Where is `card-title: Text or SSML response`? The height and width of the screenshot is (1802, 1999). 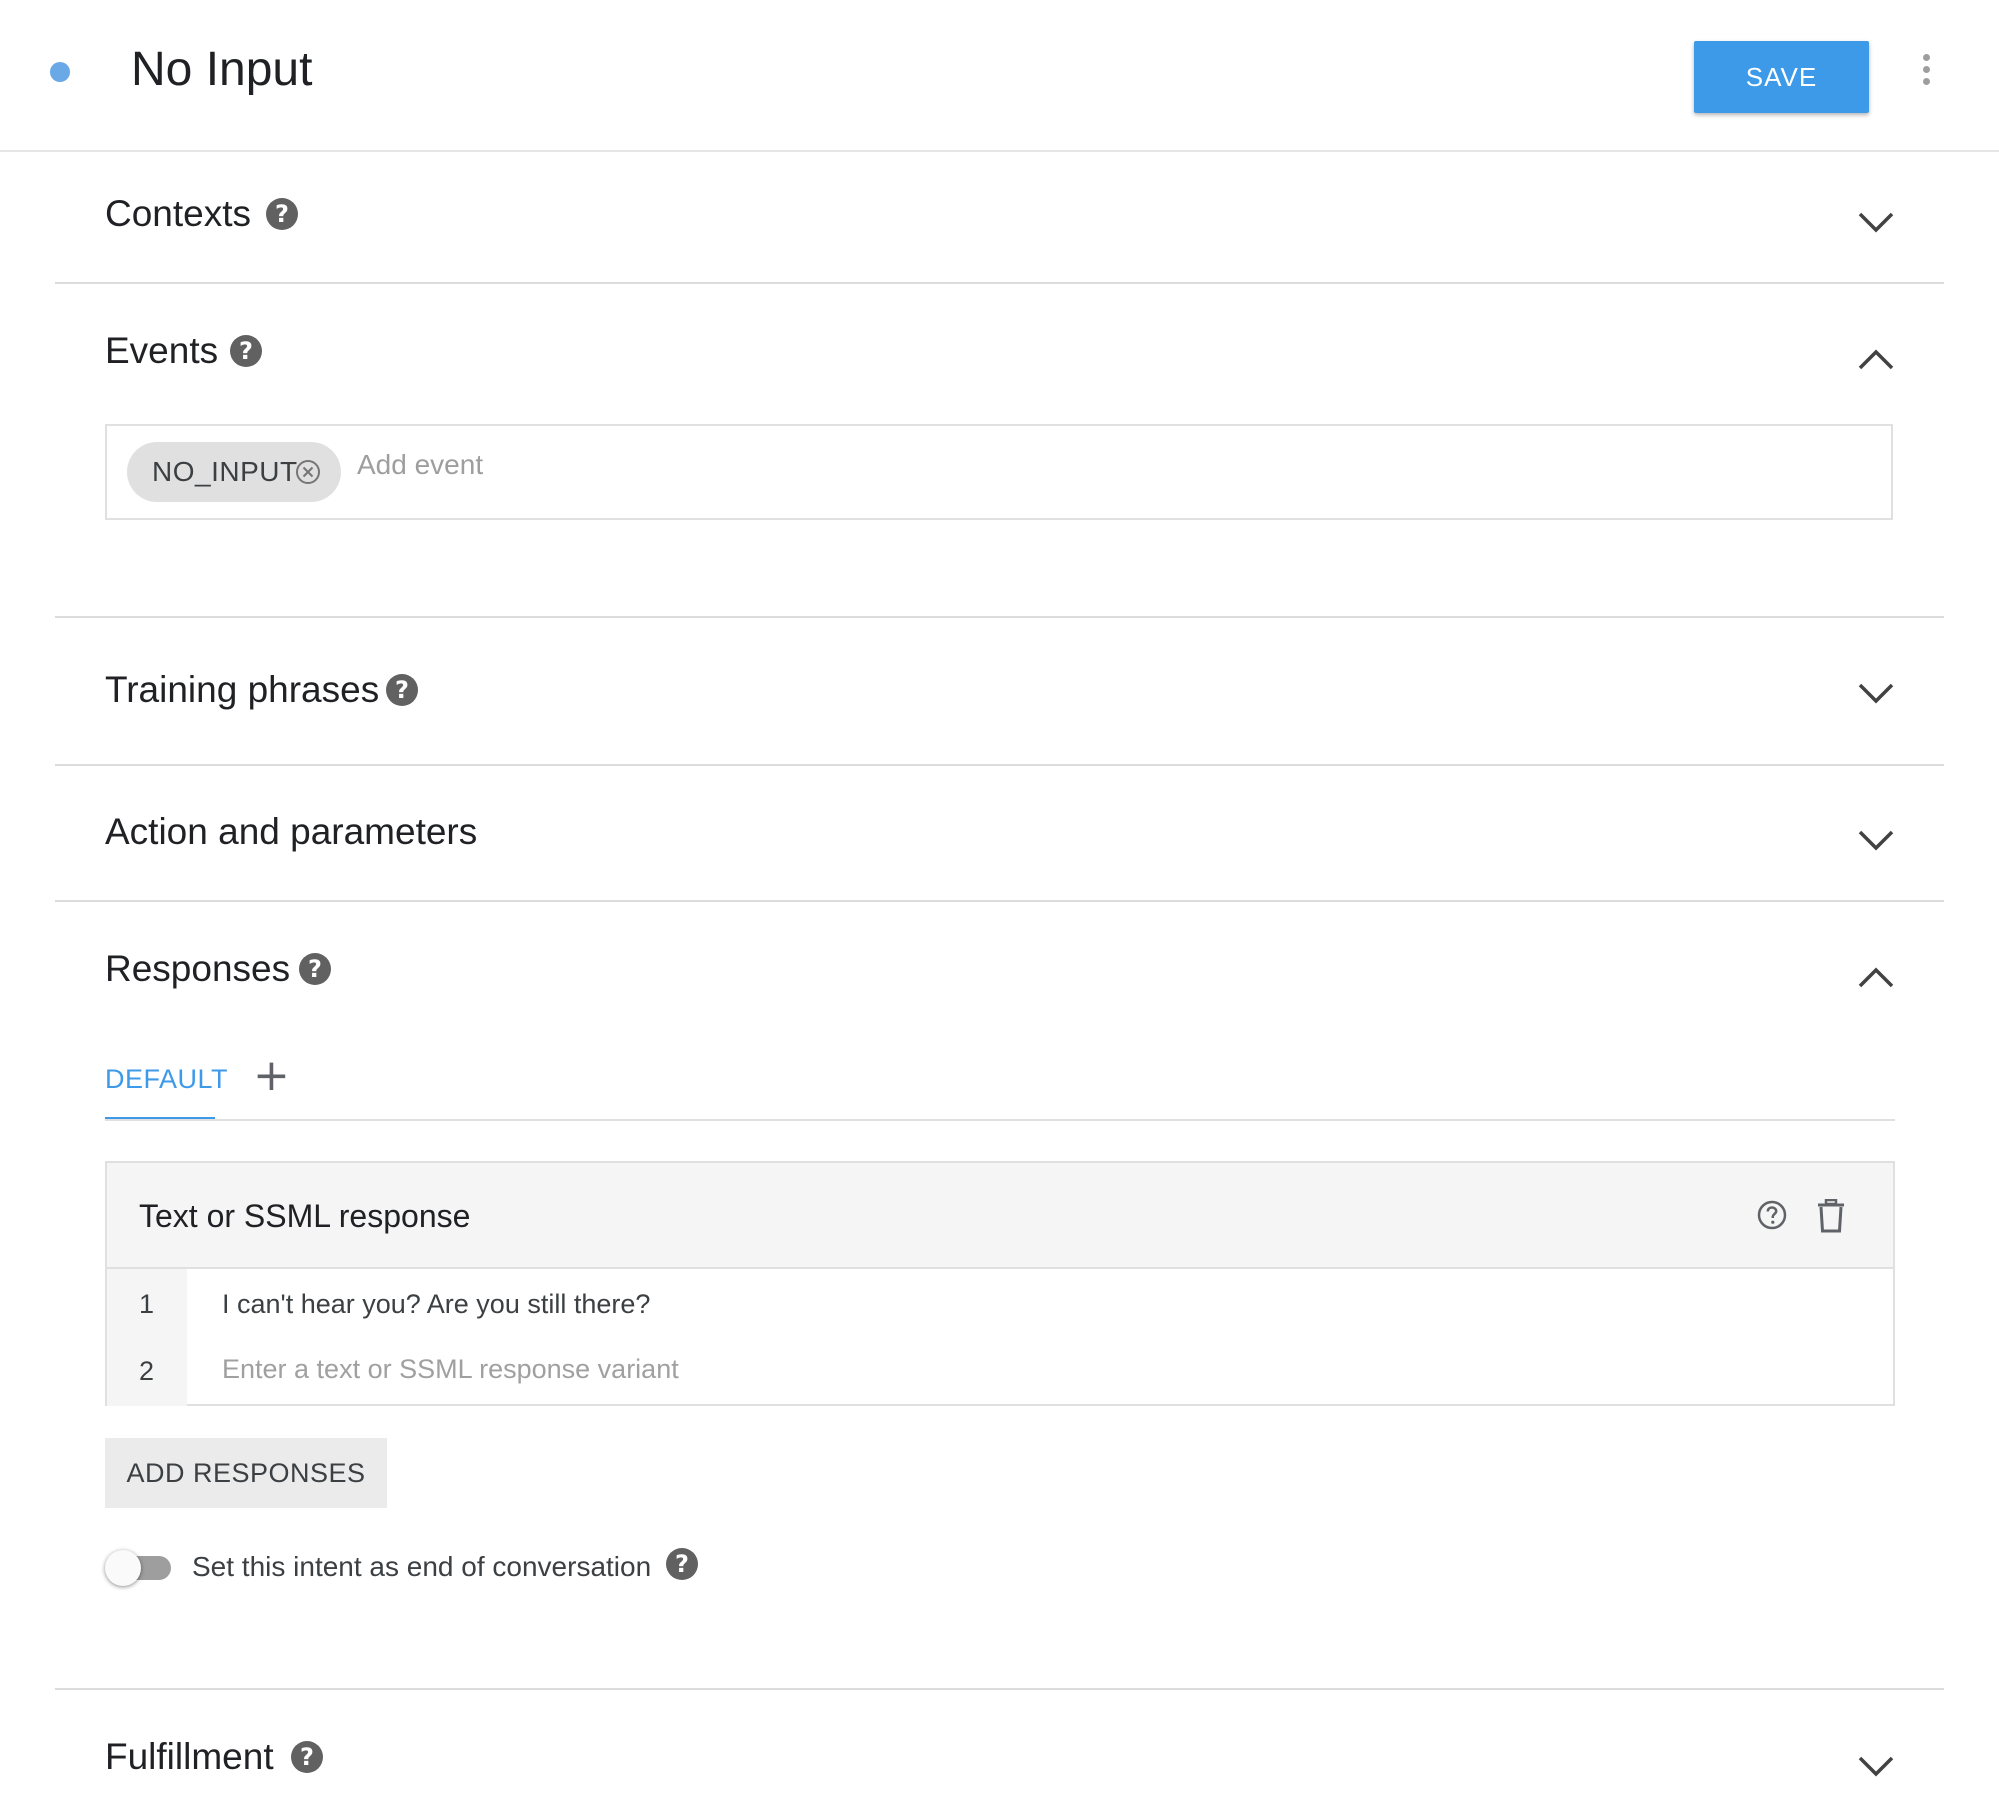
card-title: Text or SSML response is located at coordinates (305, 1216).